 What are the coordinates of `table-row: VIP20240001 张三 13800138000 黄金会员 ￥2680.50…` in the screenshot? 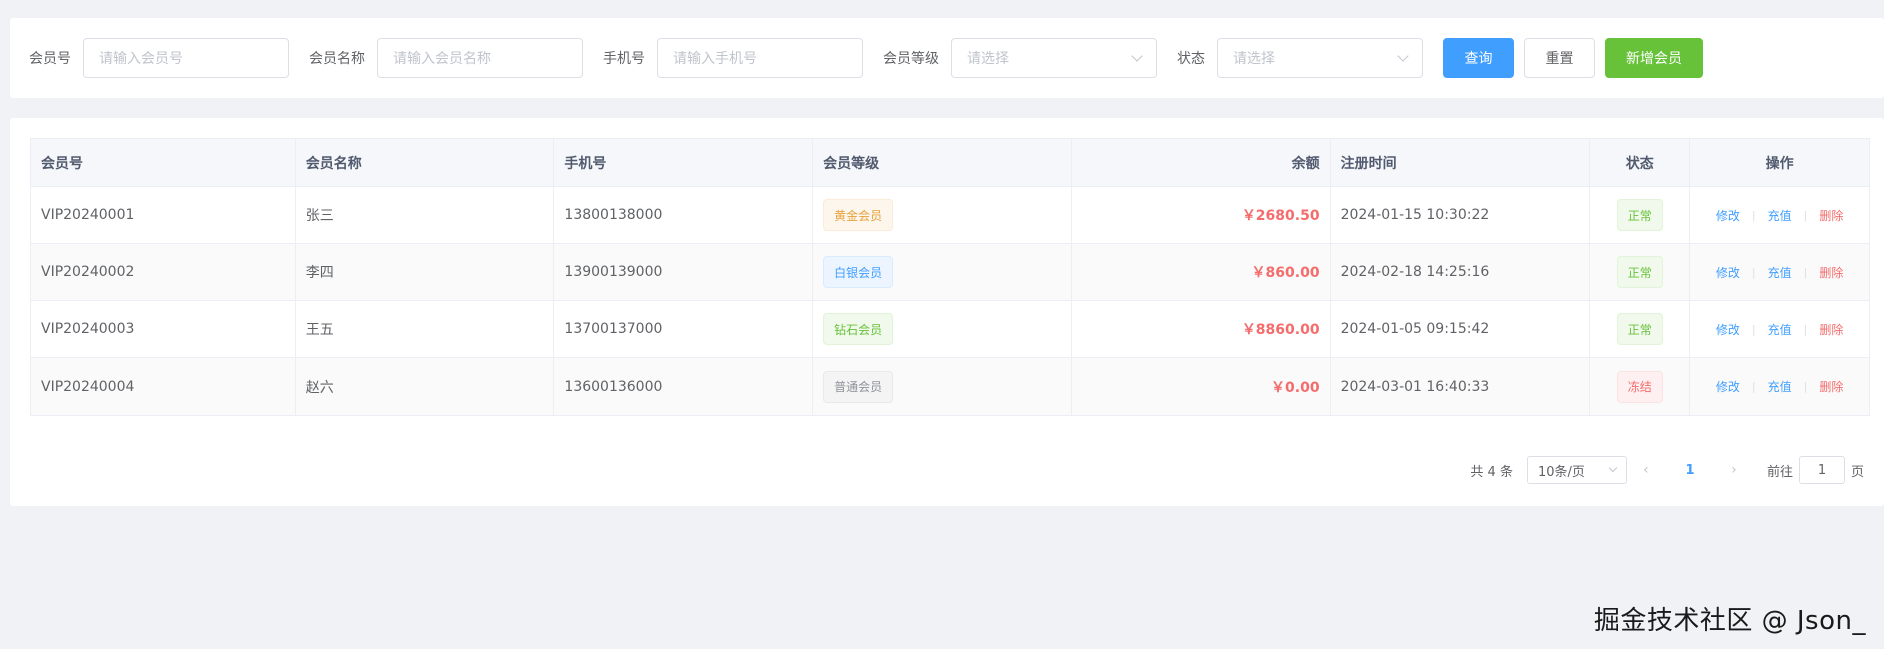 It's located at (950, 215).